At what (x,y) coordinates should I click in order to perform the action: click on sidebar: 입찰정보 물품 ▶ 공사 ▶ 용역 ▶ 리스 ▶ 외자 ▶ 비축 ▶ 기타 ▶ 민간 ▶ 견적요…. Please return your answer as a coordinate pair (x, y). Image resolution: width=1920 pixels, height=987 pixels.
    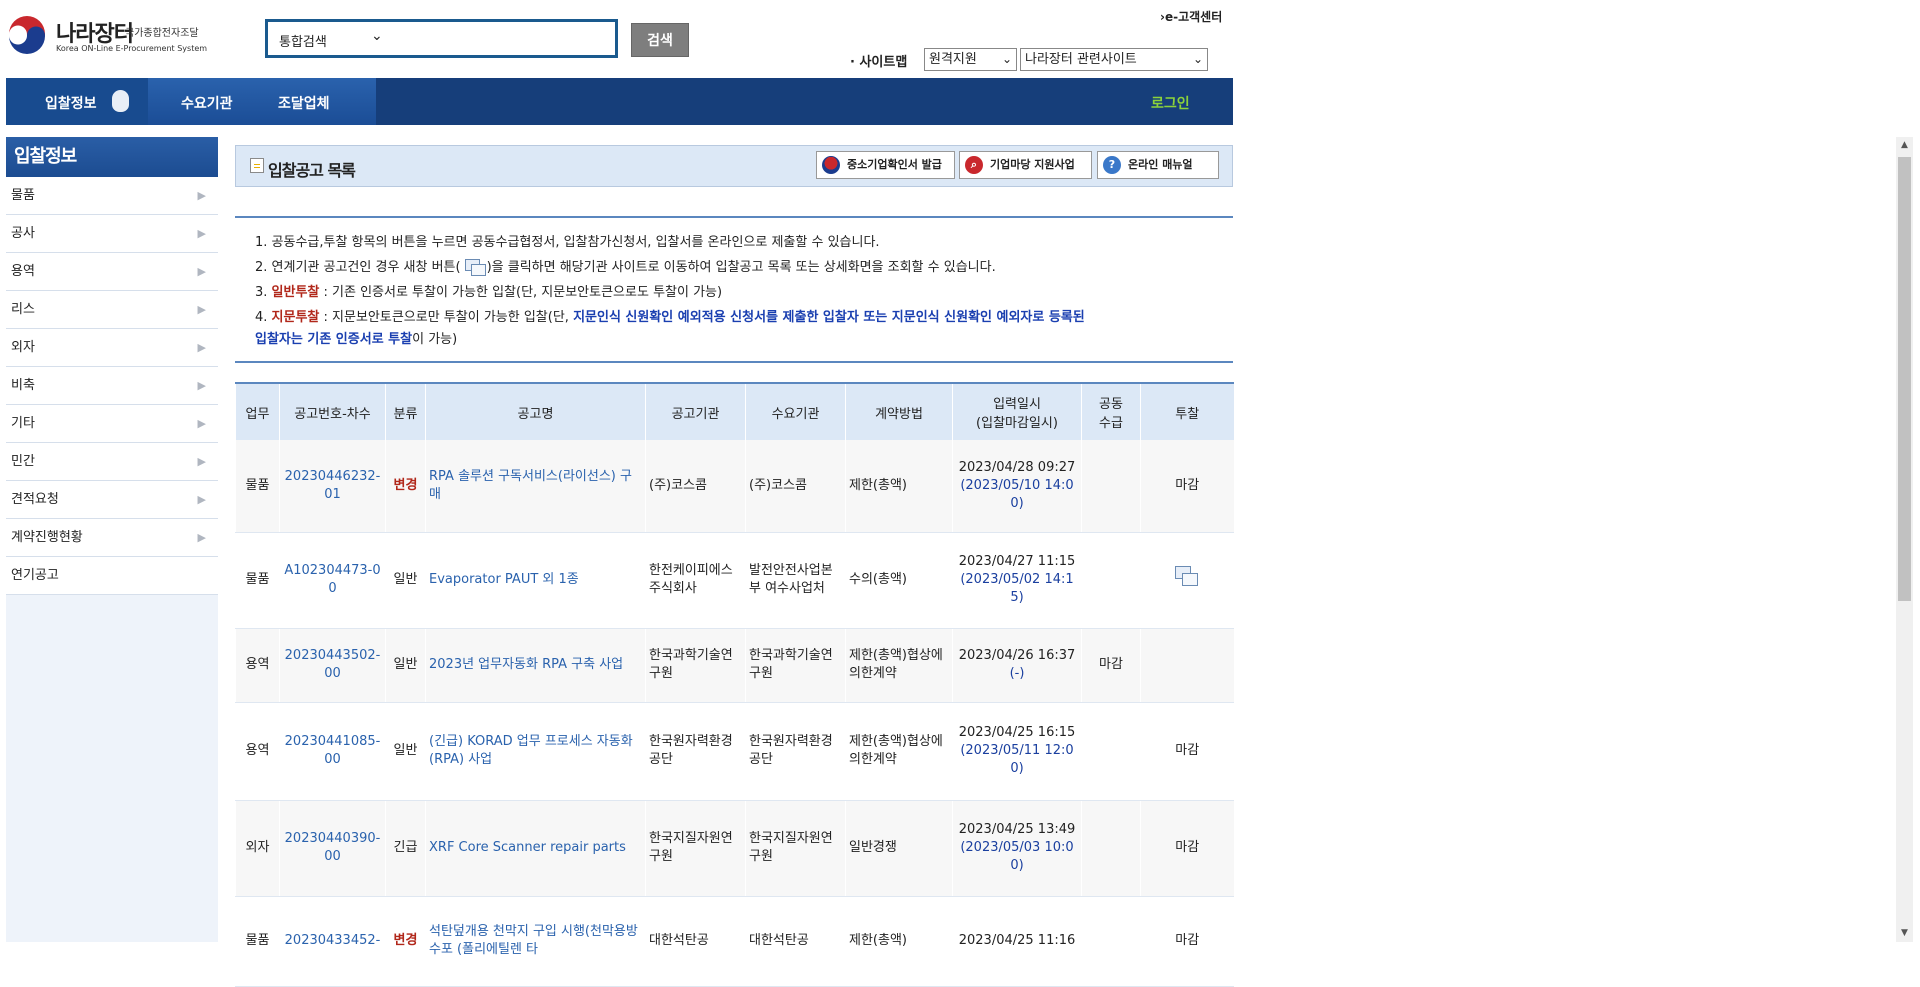
    Looking at the image, I should click on (112, 539).